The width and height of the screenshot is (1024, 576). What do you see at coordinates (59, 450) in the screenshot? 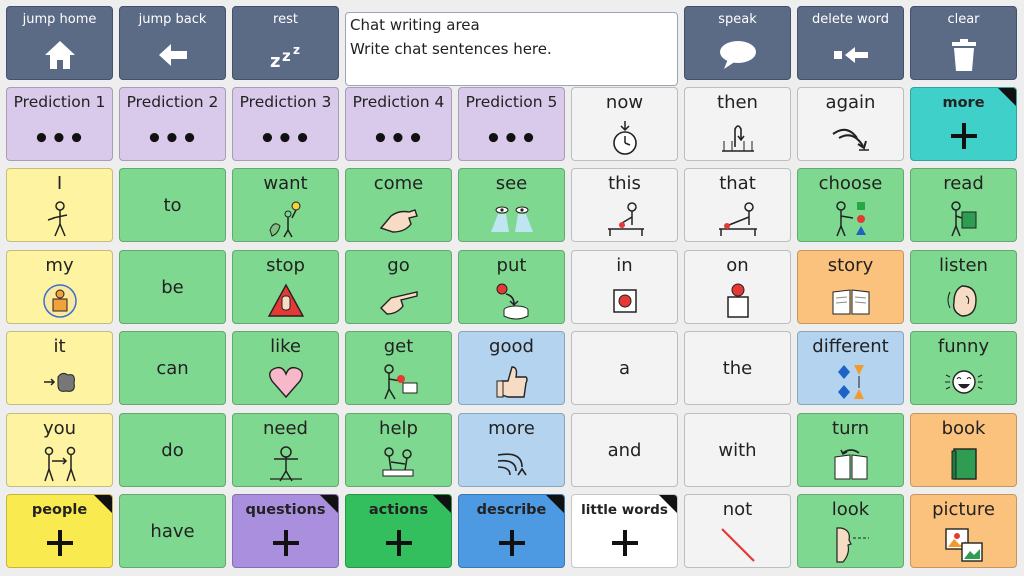
I see `word-you-button: you` at bounding box center [59, 450].